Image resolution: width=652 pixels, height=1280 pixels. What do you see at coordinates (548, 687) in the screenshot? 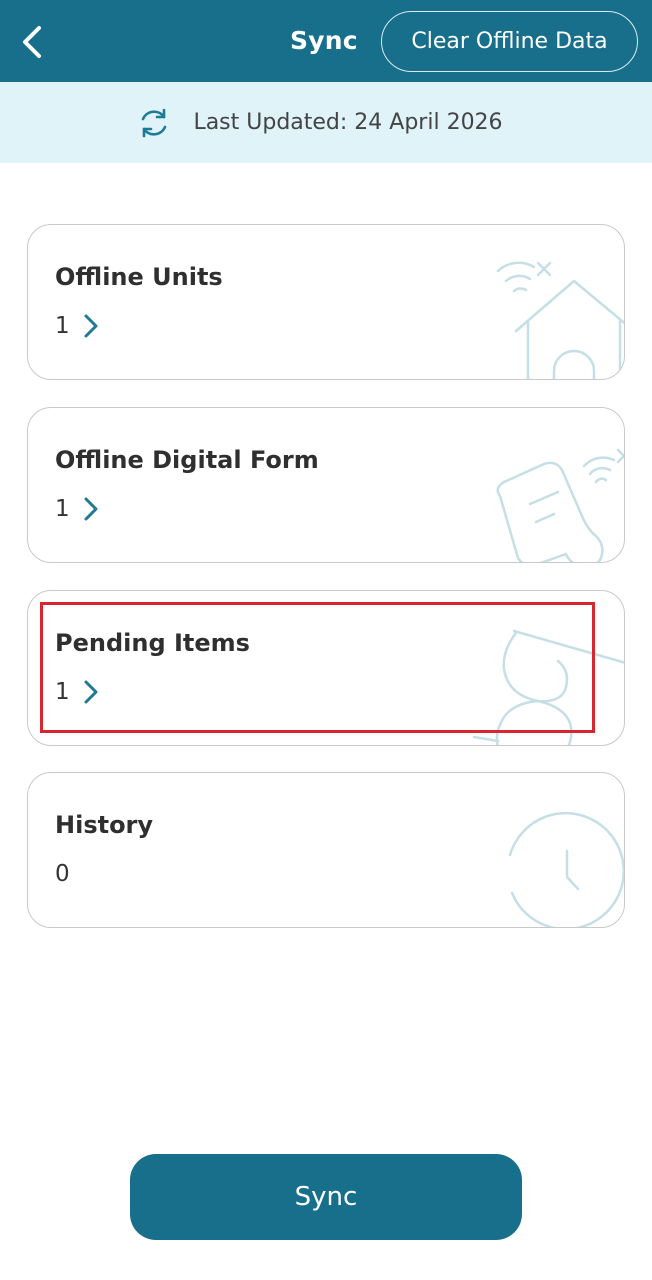
I see `hourglass-icon` at bounding box center [548, 687].